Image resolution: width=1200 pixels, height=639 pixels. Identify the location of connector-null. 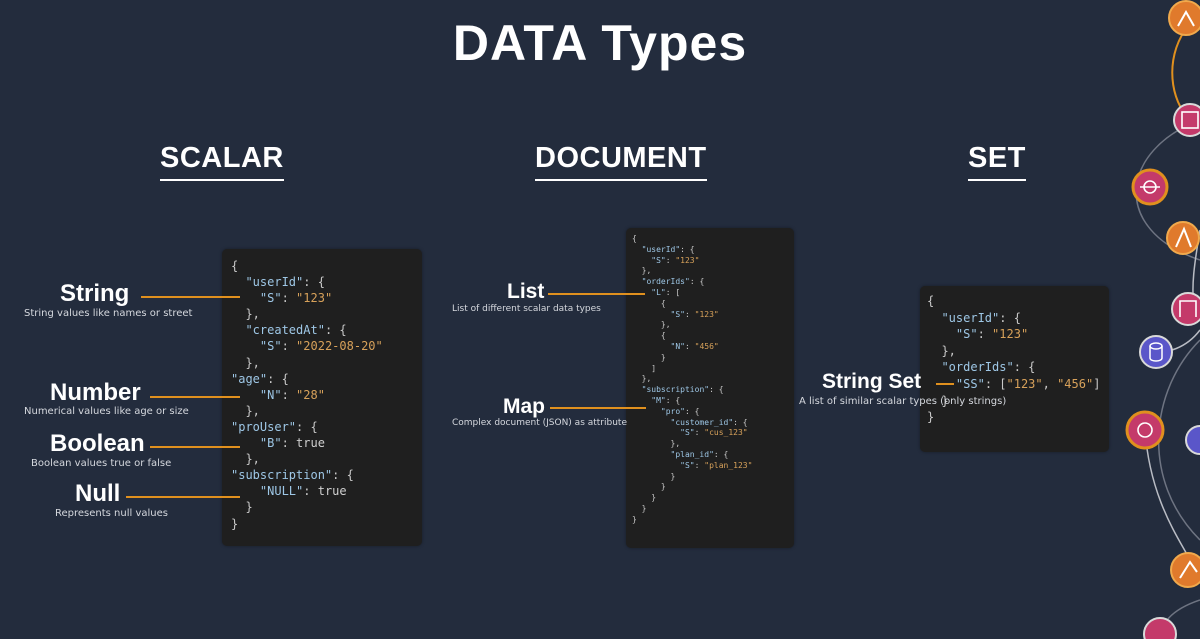
(183, 497).